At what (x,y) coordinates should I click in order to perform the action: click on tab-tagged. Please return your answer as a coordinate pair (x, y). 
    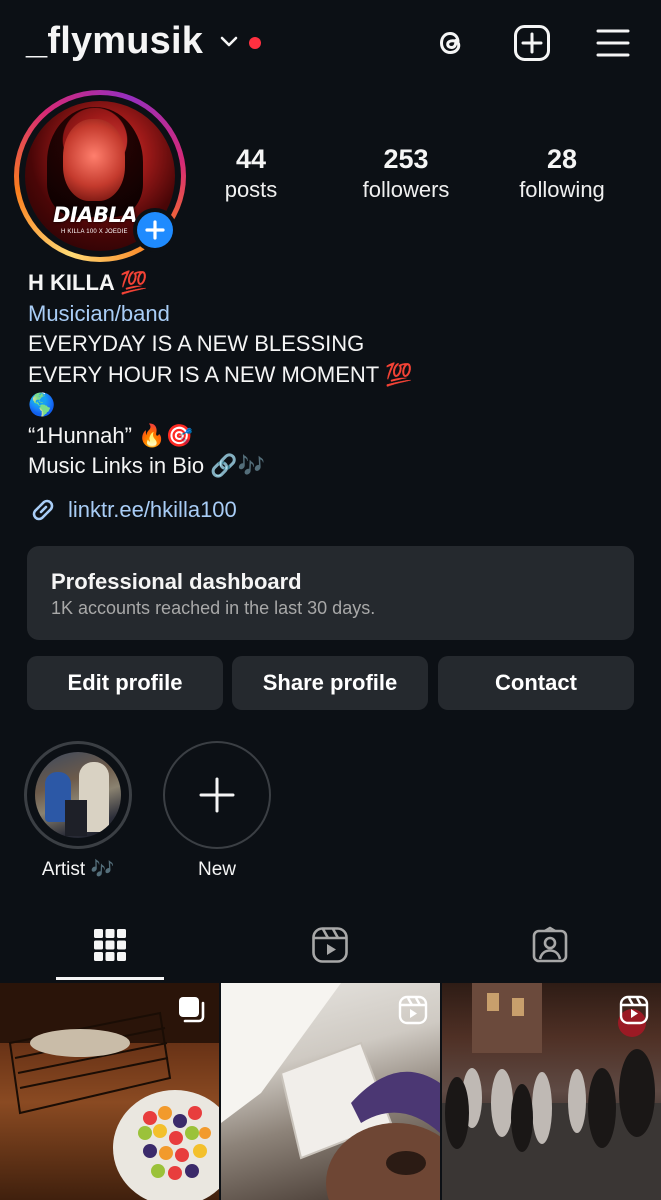
    Looking at the image, I should click on (550, 950).